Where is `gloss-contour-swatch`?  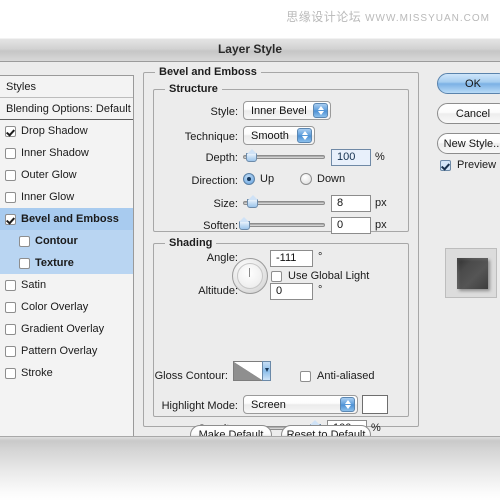
gloss-contour-swatch is located at coordinates (248, 371).